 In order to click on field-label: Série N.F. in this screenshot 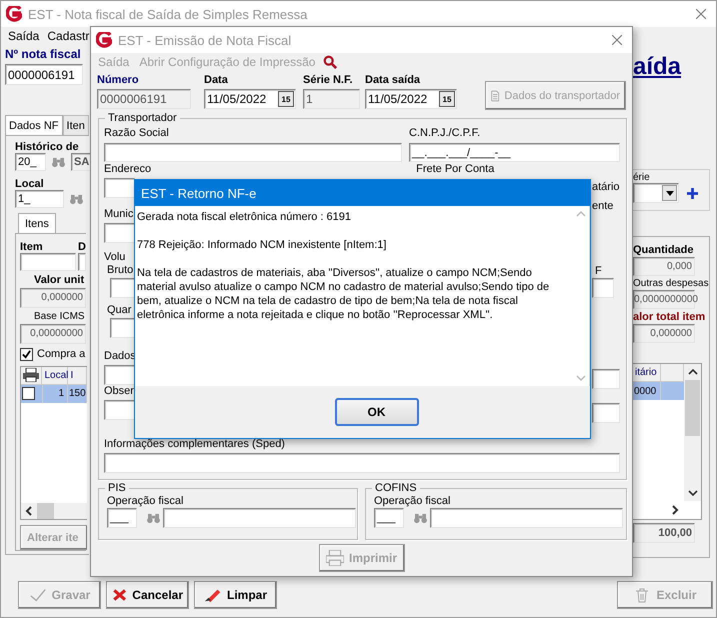, I will do `click(328, 81)`.